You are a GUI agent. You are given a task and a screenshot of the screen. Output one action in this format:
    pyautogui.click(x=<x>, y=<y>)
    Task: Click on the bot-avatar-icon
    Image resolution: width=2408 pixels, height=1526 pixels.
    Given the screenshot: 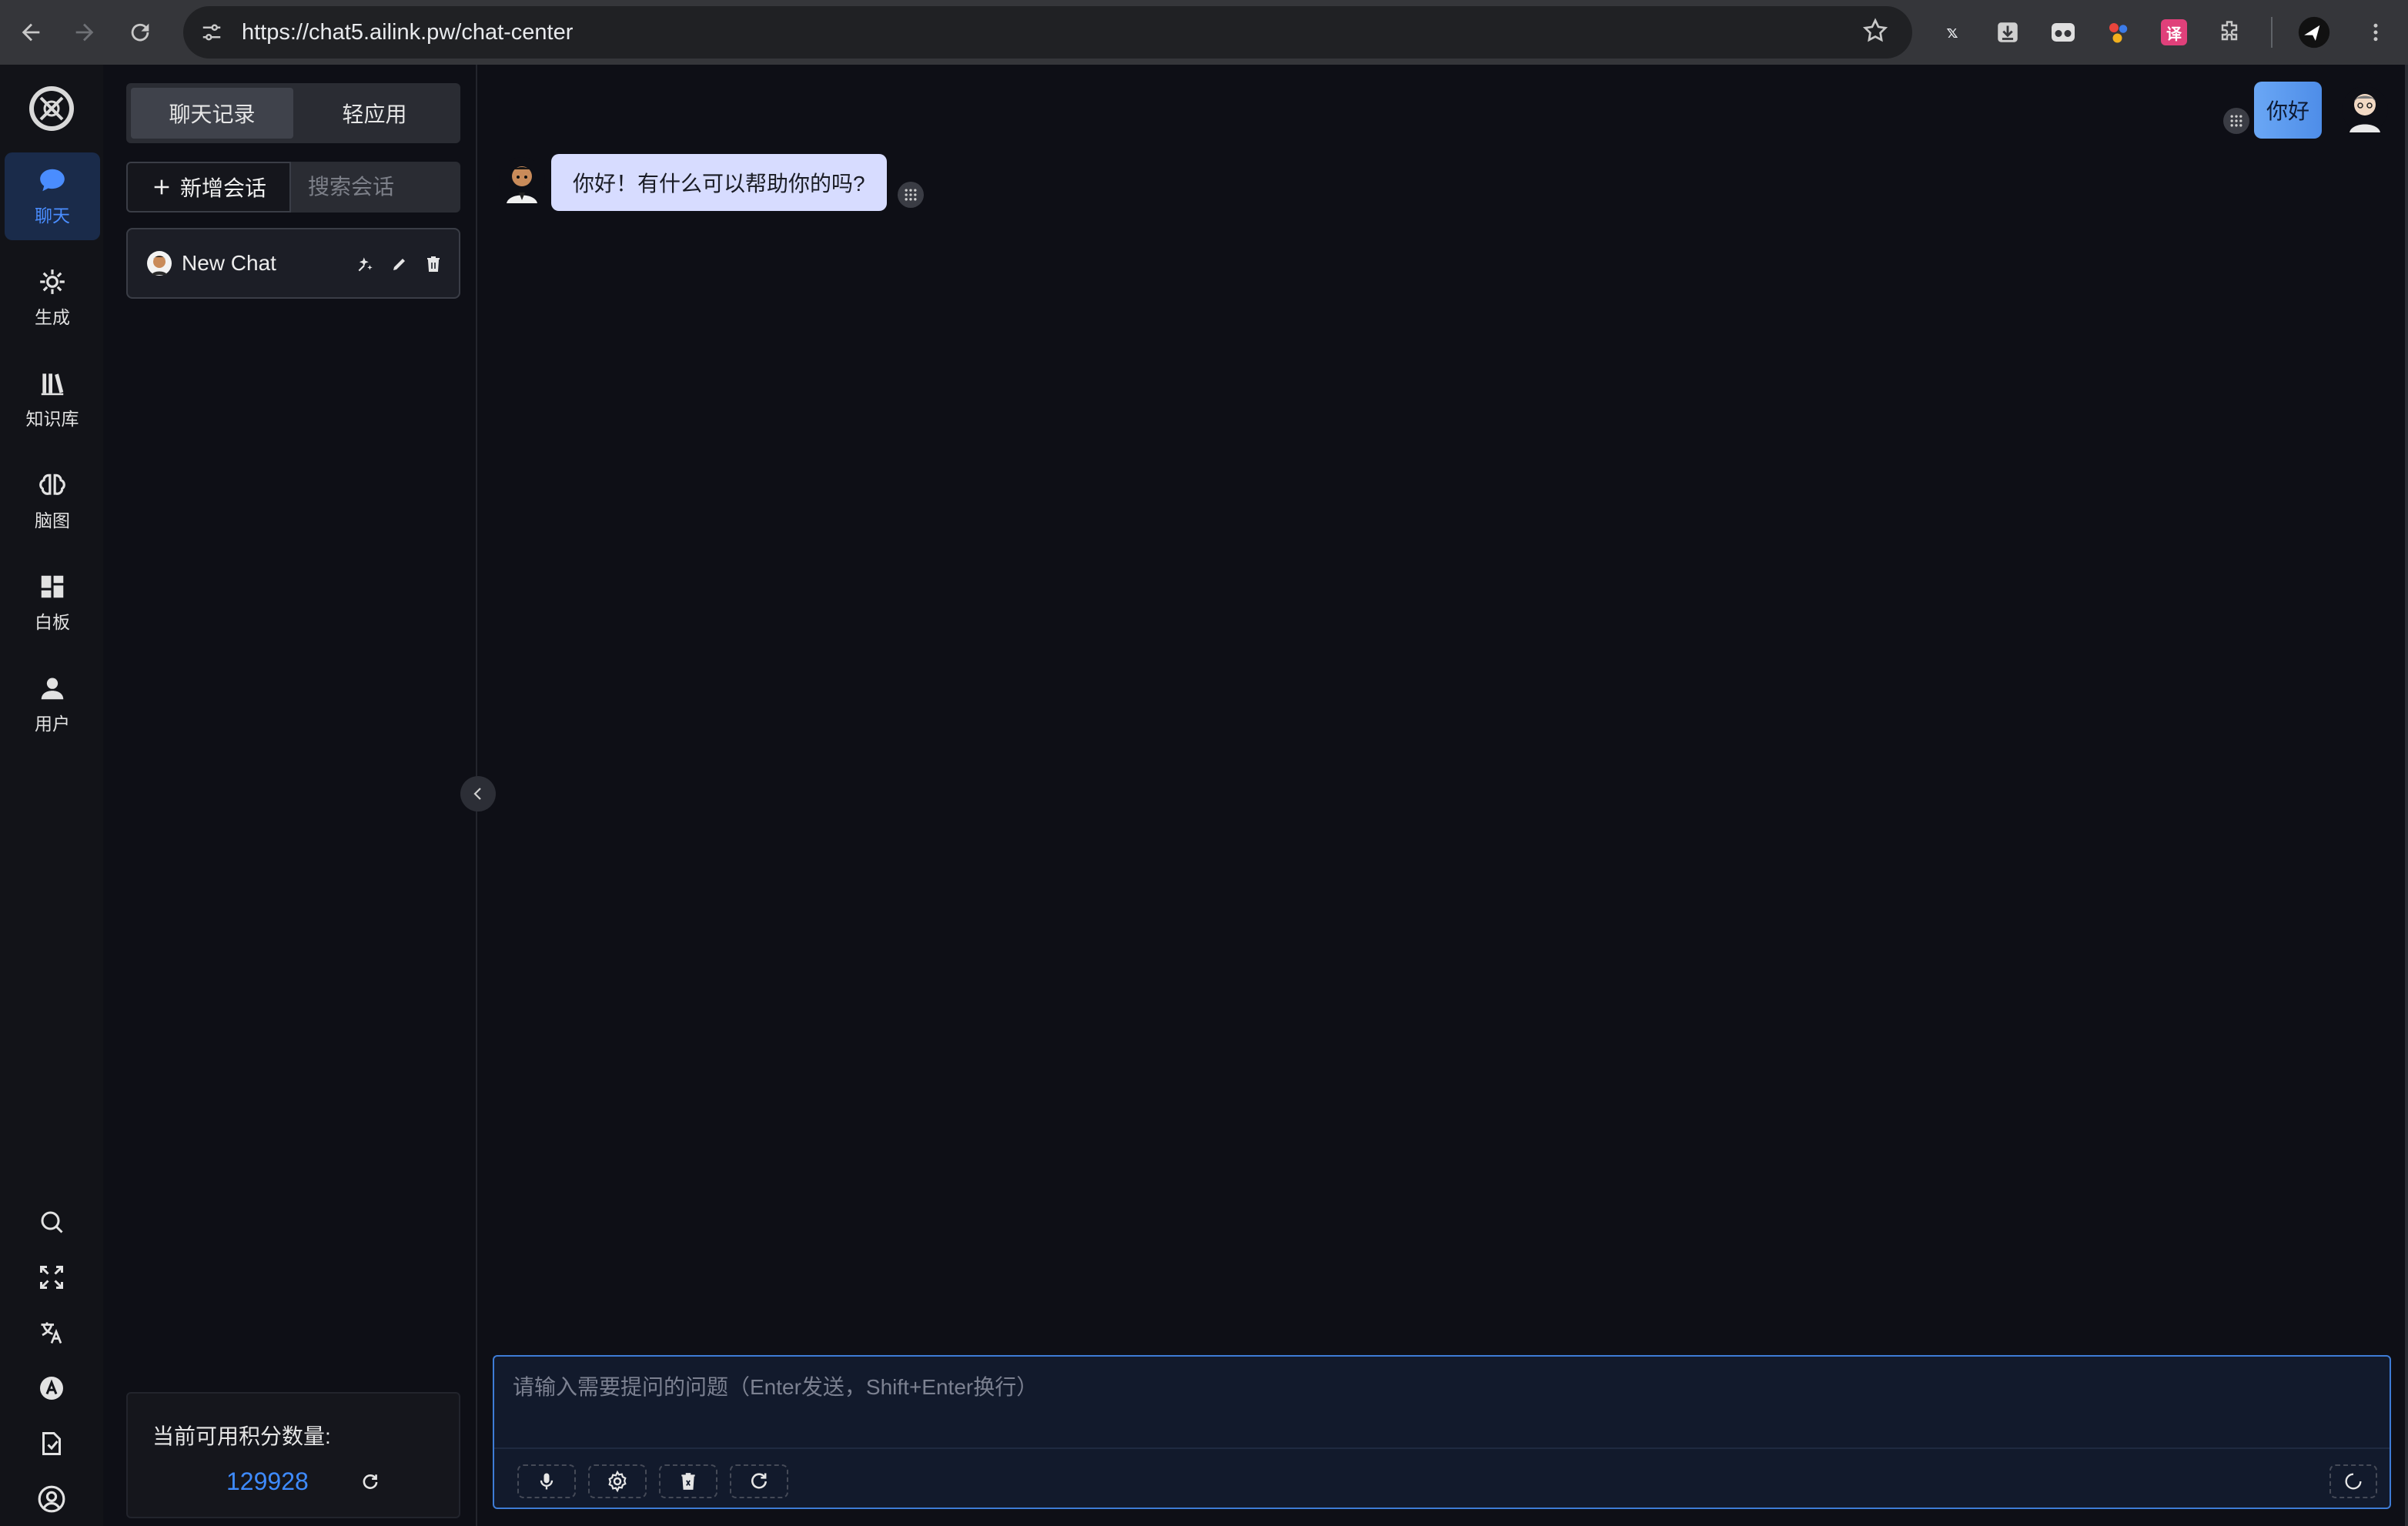 What is the action you would take?
    pyautogui.click(x=159, y=263)
    